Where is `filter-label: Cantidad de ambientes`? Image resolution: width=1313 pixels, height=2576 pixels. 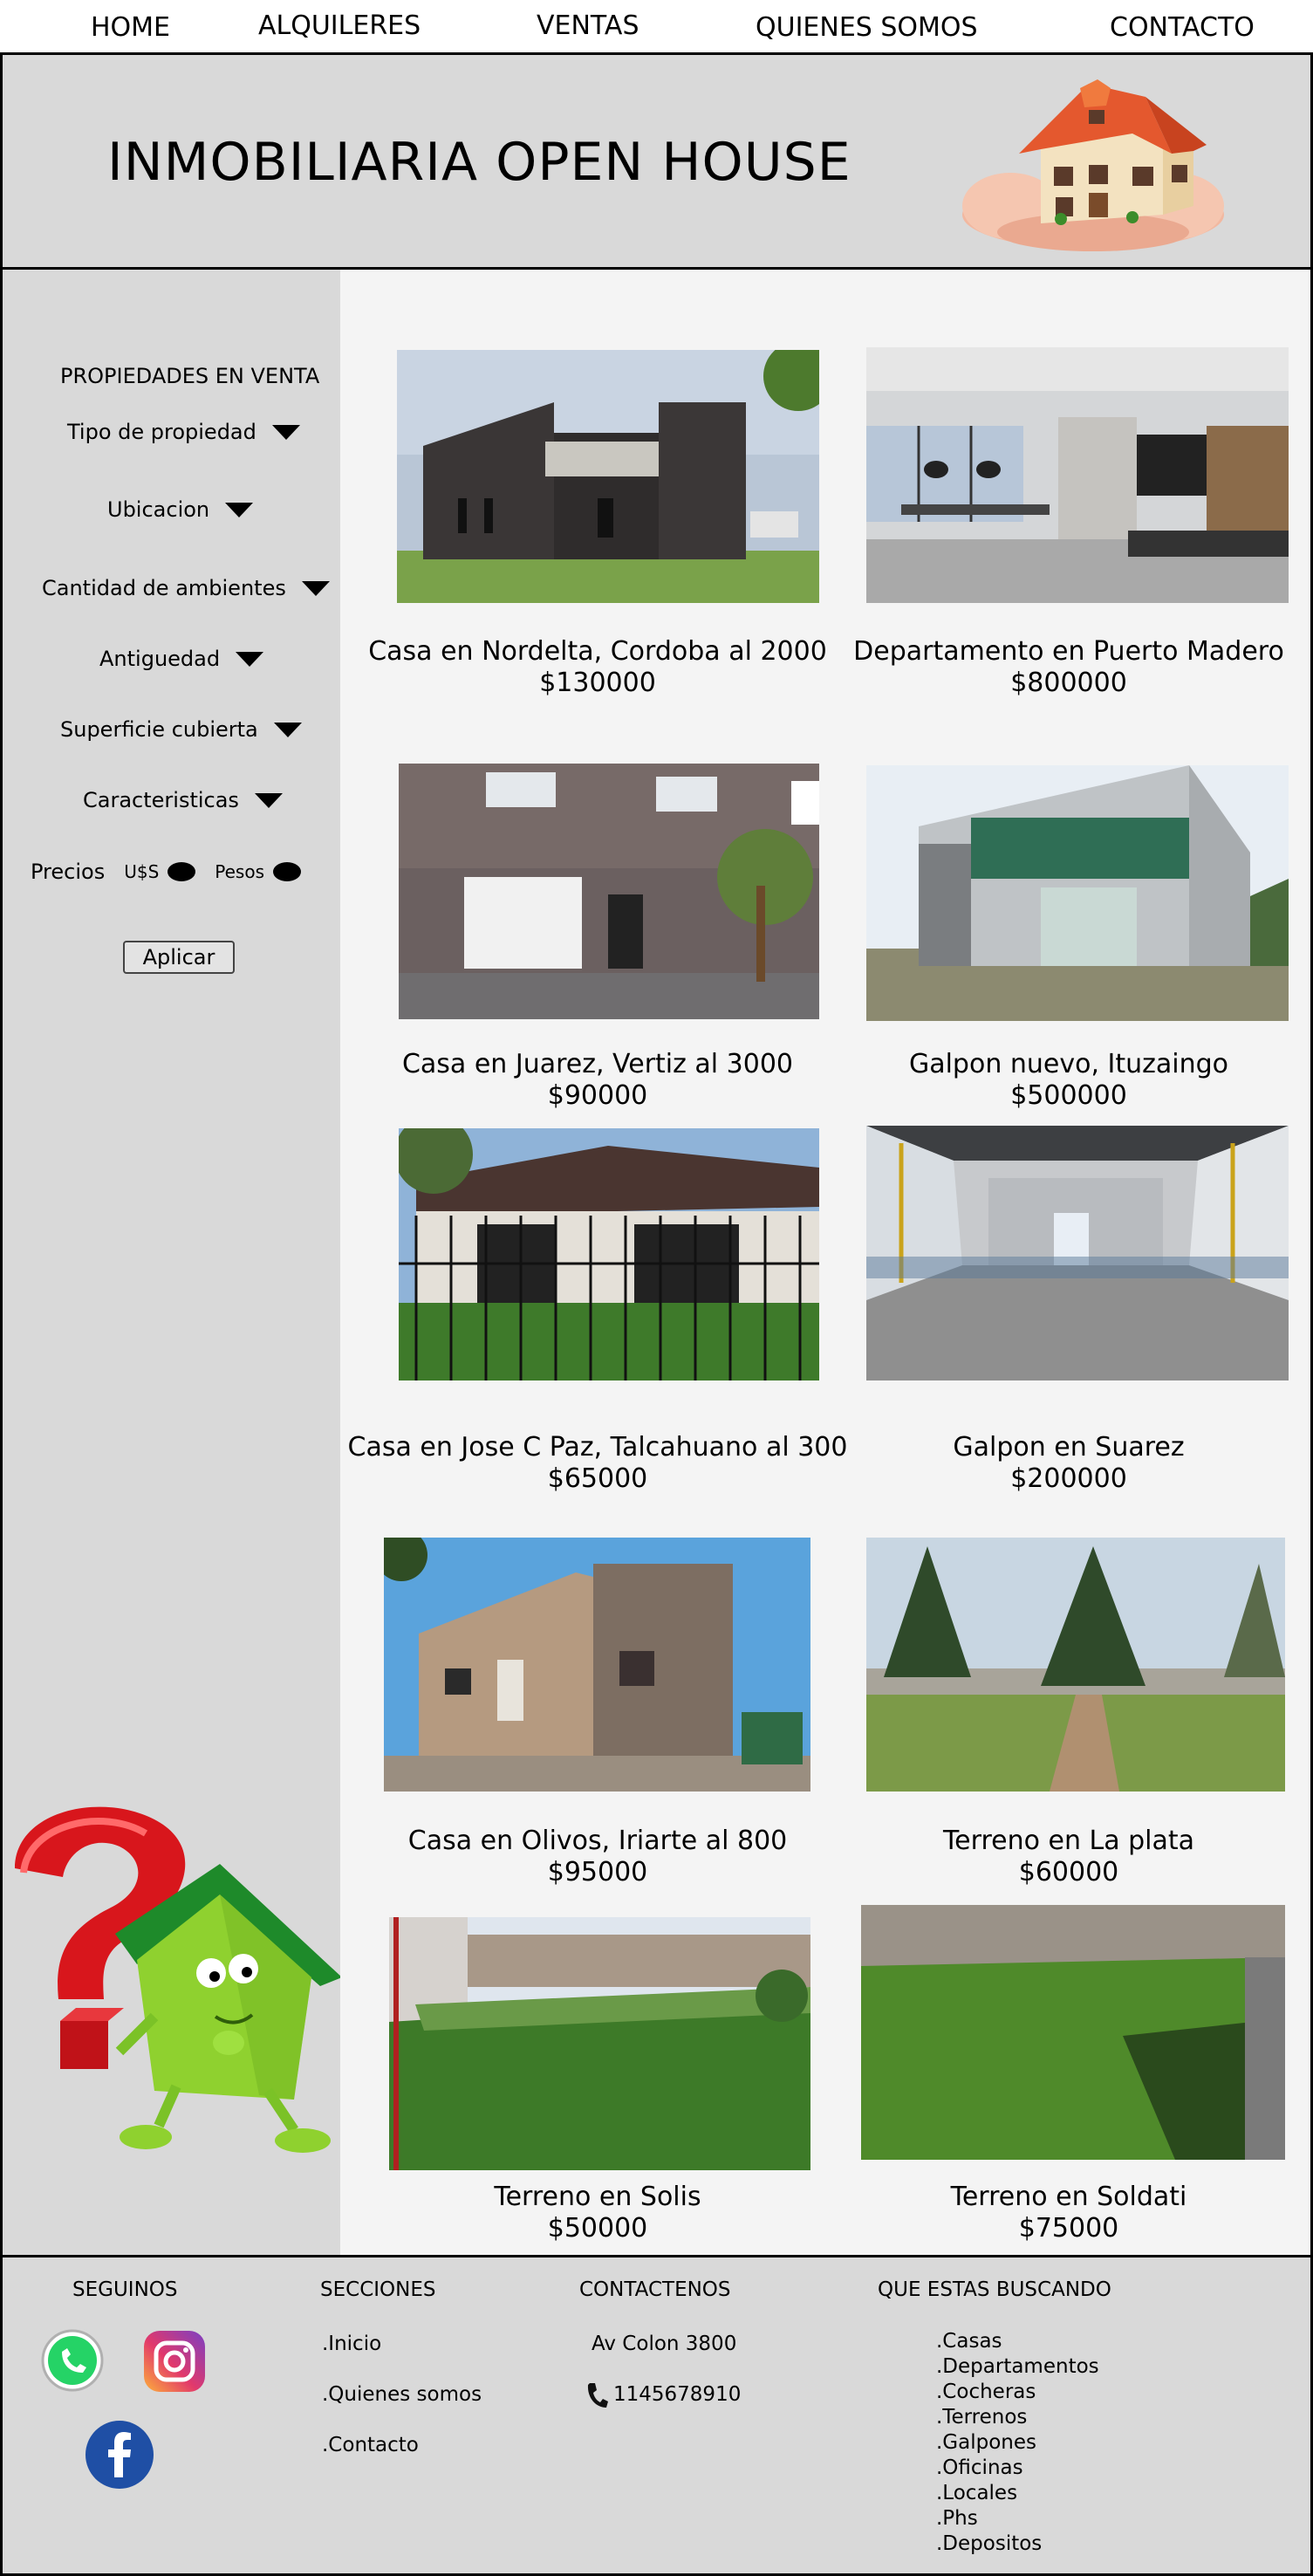 filter-label: Cantidad de ambientes is located at coordinates (164, 588).